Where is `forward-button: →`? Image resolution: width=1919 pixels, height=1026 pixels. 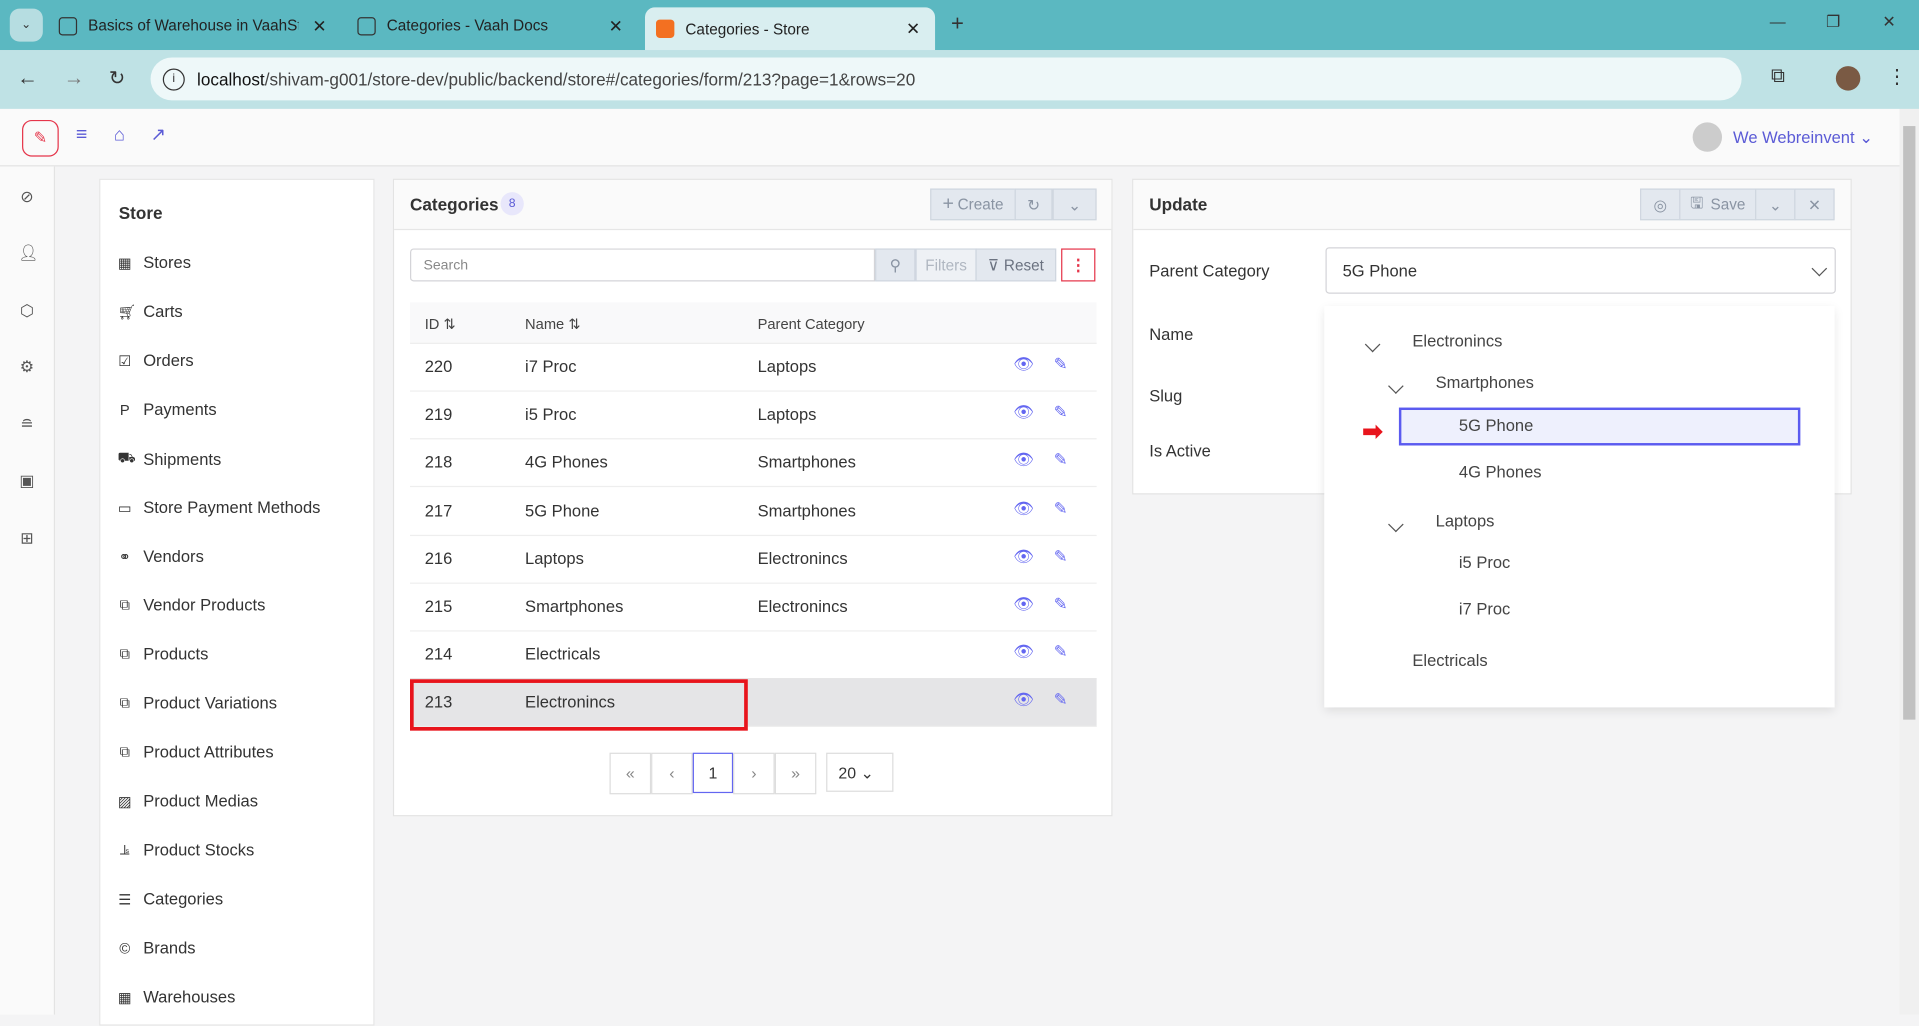
forward-button: → is located at coordinates (74, 78).